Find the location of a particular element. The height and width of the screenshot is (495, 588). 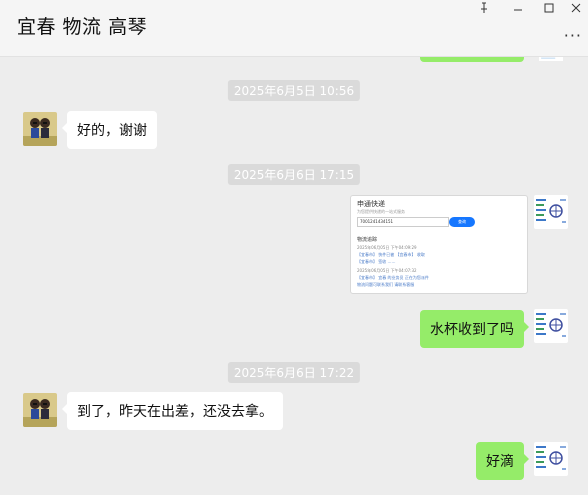

maximize-button is located at coordinates (549, 8).